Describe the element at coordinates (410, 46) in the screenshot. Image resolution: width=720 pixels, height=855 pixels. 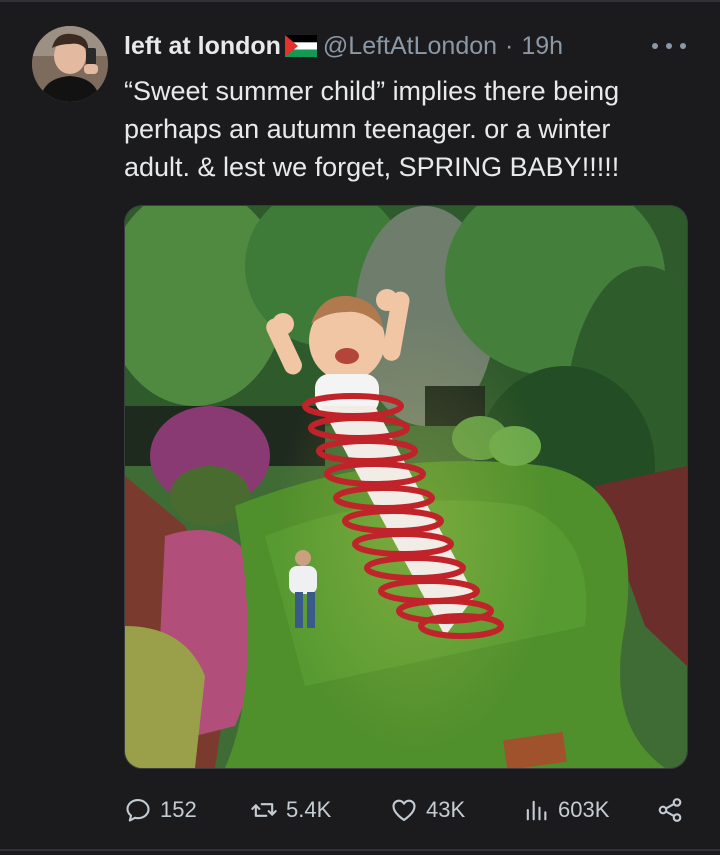
I see `user-handle: @LeftAtLondon` at that location.